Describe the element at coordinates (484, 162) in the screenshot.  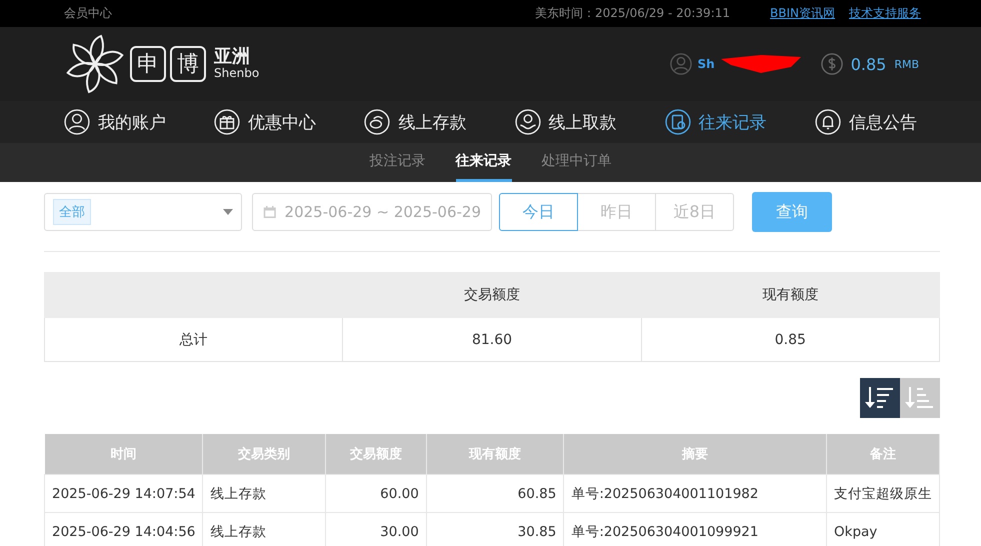
I see `sub-tab: 往来记录` at that location.